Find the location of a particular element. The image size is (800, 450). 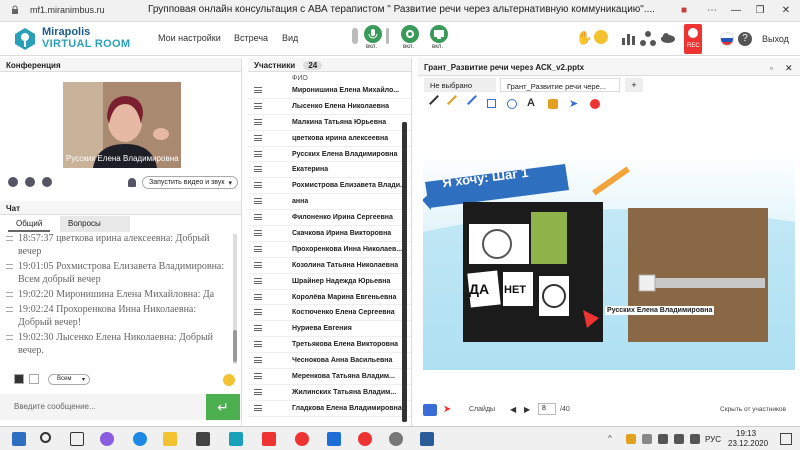

minimize-icon: — is located at coordinates (736, 11).